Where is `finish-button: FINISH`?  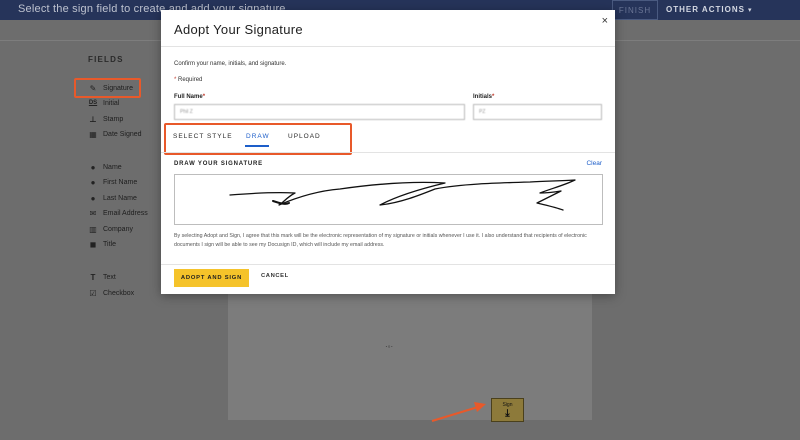 finish-button: FINISH is located at coordinates (635, 10).